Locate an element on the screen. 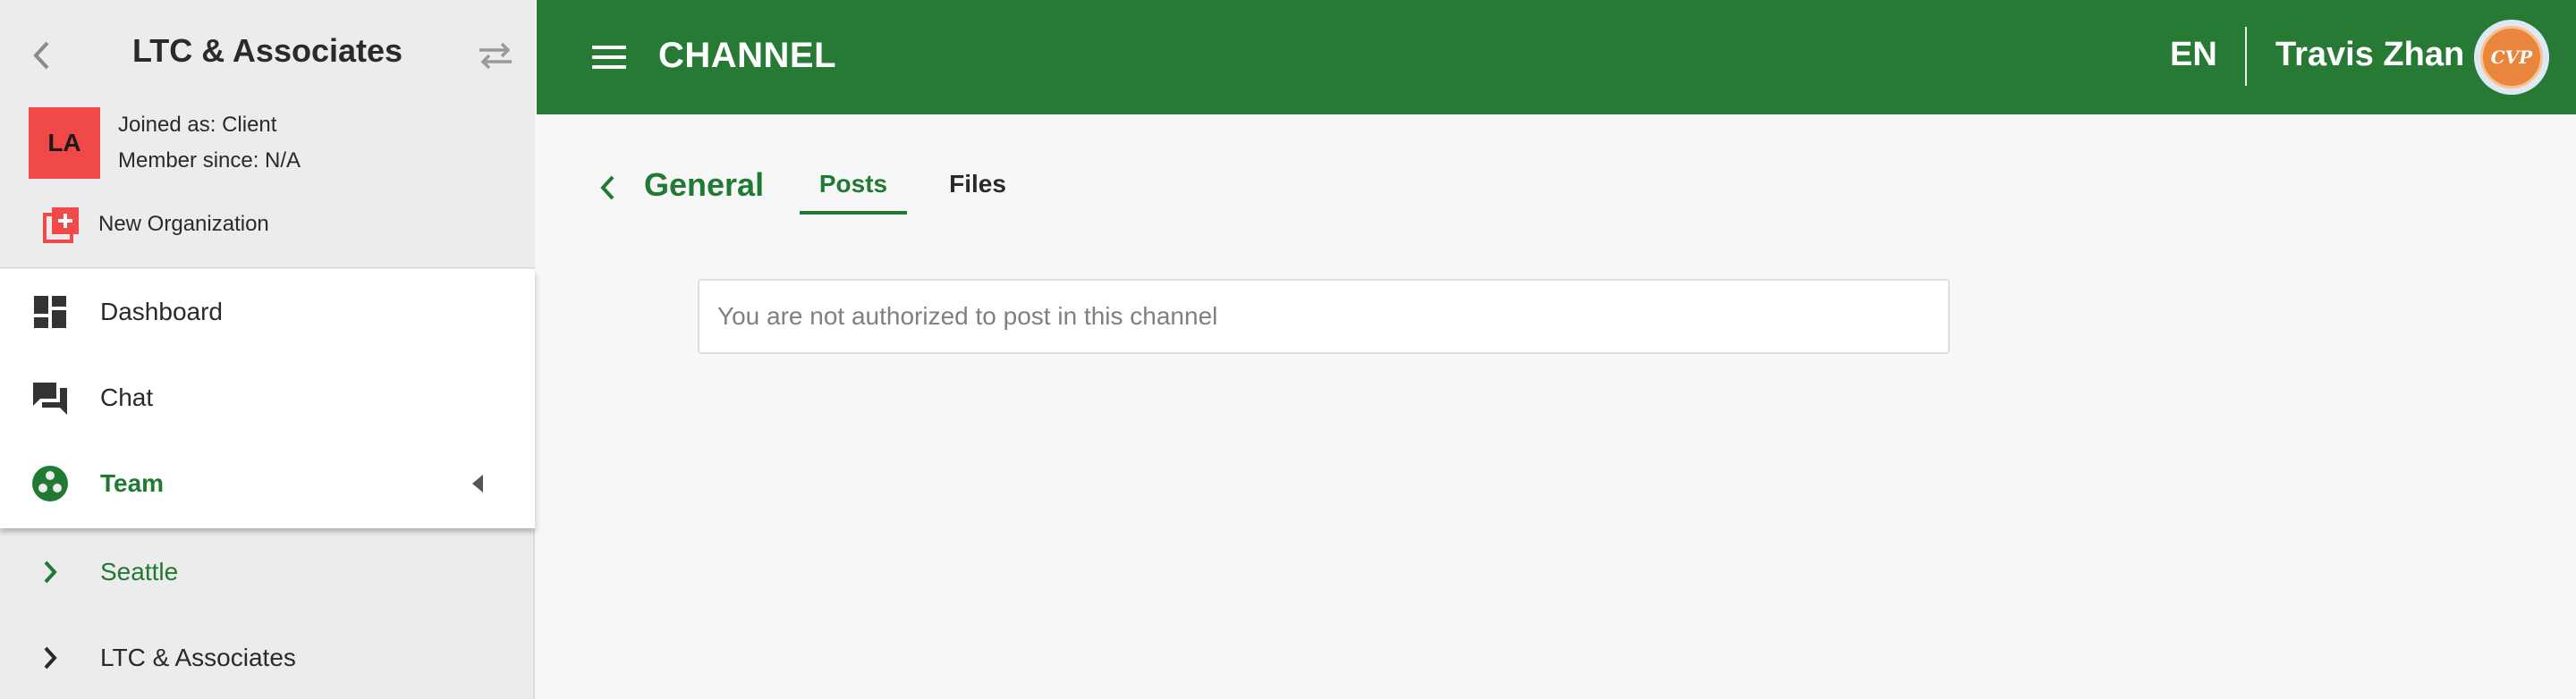 This screenshot has height=699, width=2576. team-item-label: Seattle is located at coordinates (139, 571).